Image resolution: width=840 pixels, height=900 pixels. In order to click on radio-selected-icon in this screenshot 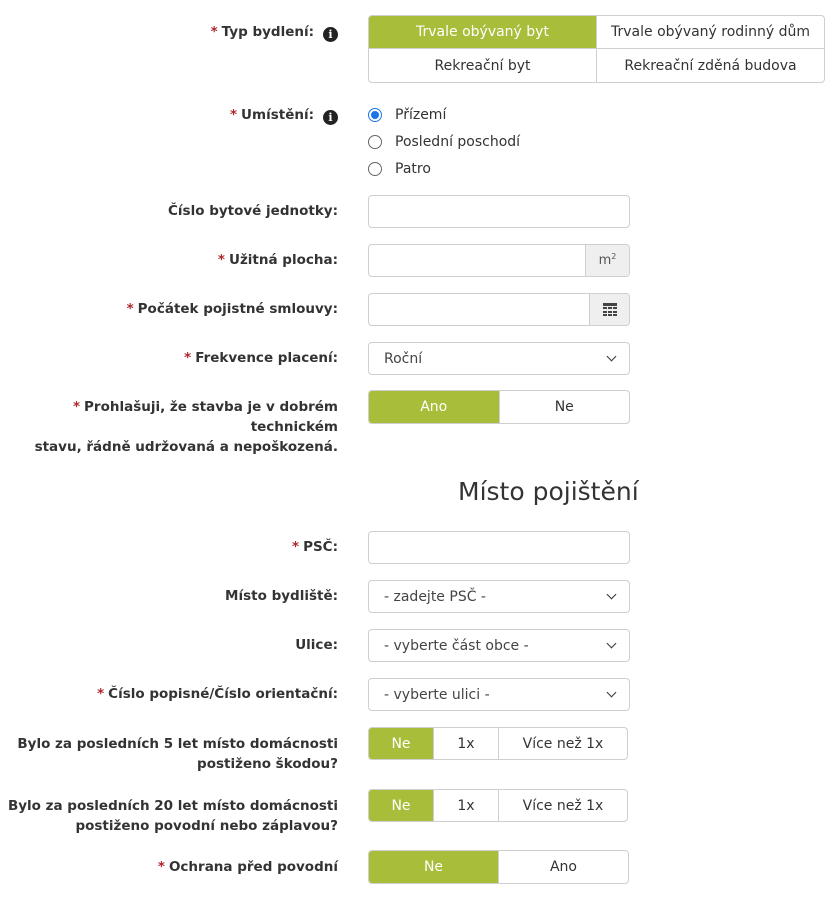, I will do `click(375, 115)`.